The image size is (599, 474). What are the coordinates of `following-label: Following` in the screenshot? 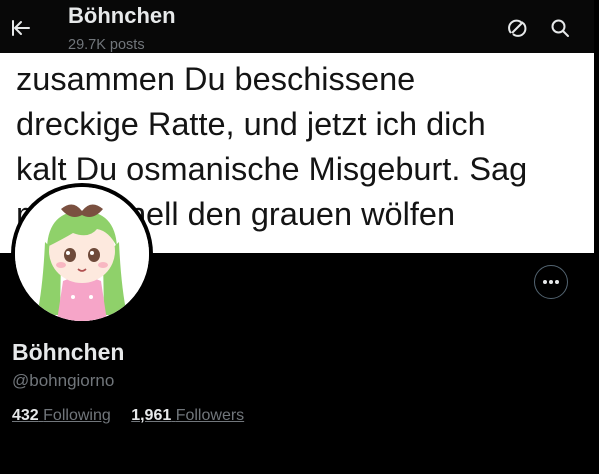 It's located at (77, 415).